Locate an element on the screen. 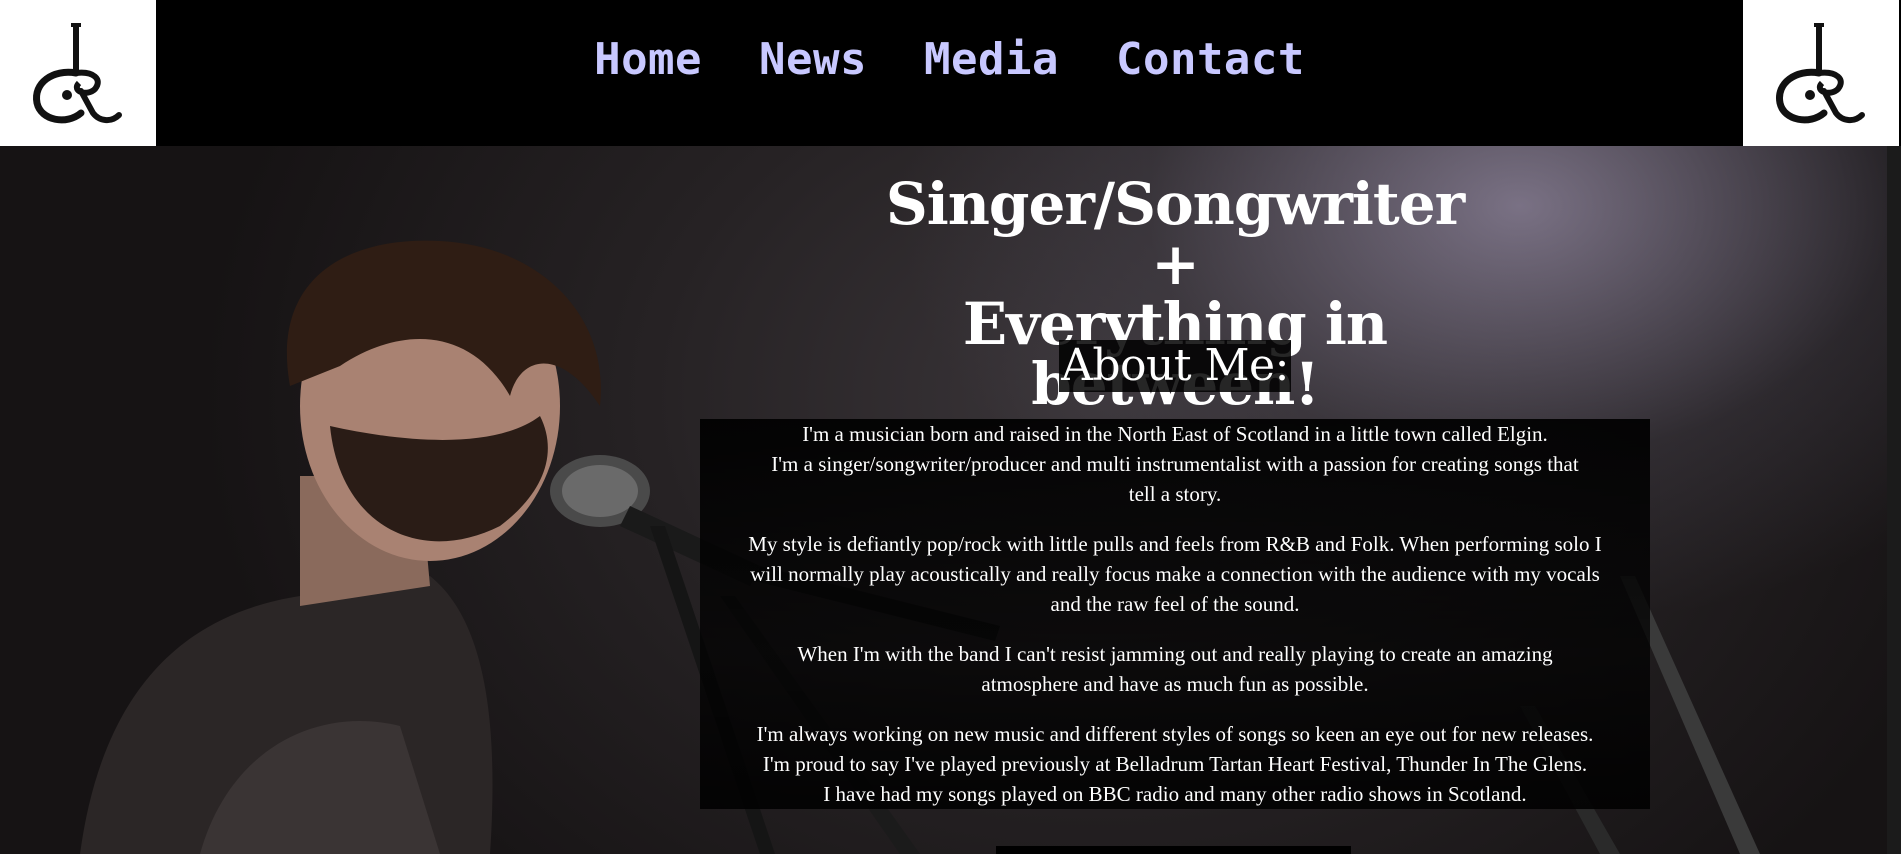  nav-contact-link: Contact is located at coordinates (1210, 59).